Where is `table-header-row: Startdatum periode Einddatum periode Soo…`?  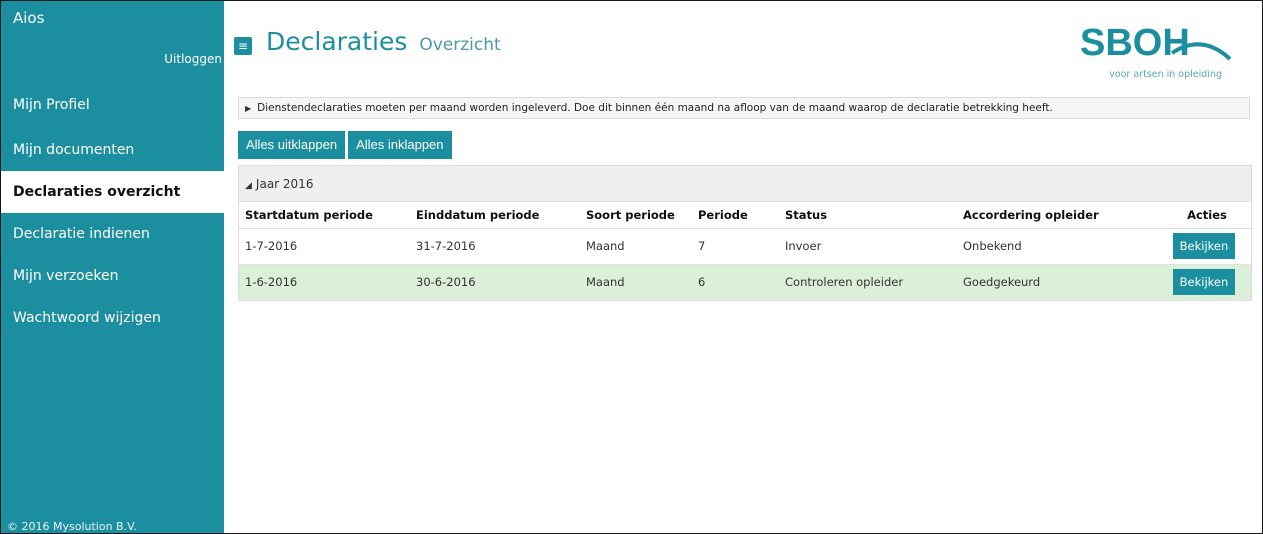 table-header-row: Startdatum periode Einddatum periode Soo… is located at coordinates (745, 215).